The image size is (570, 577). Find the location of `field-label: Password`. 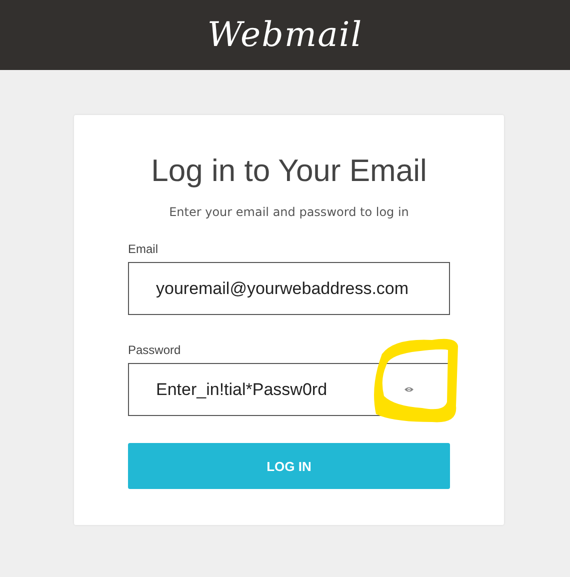

field-label: Password is located at coordinates (155, 350).